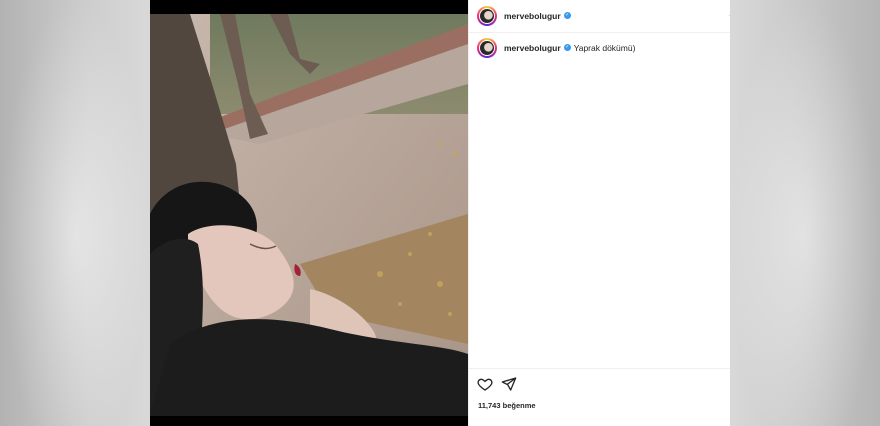 The width and height of the screenshot is (880, 426). Describe the element at coordinates (485, 384) in the screenshot. I see `heart-icon` at that location.